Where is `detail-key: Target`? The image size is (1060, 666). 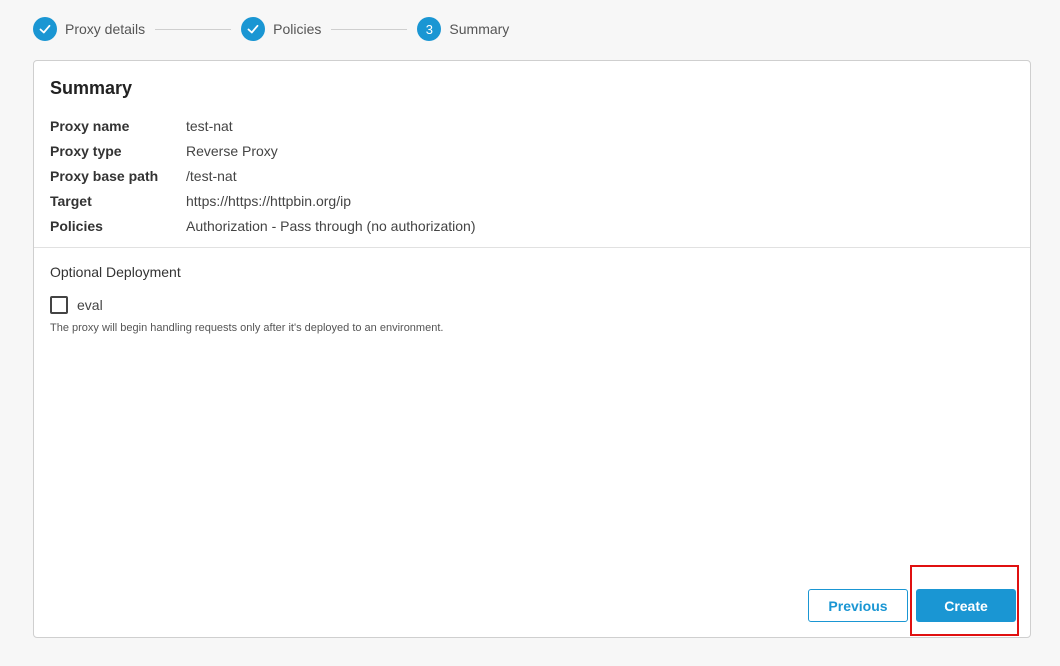
detail-key: Target is located at coordinates (71, 200).